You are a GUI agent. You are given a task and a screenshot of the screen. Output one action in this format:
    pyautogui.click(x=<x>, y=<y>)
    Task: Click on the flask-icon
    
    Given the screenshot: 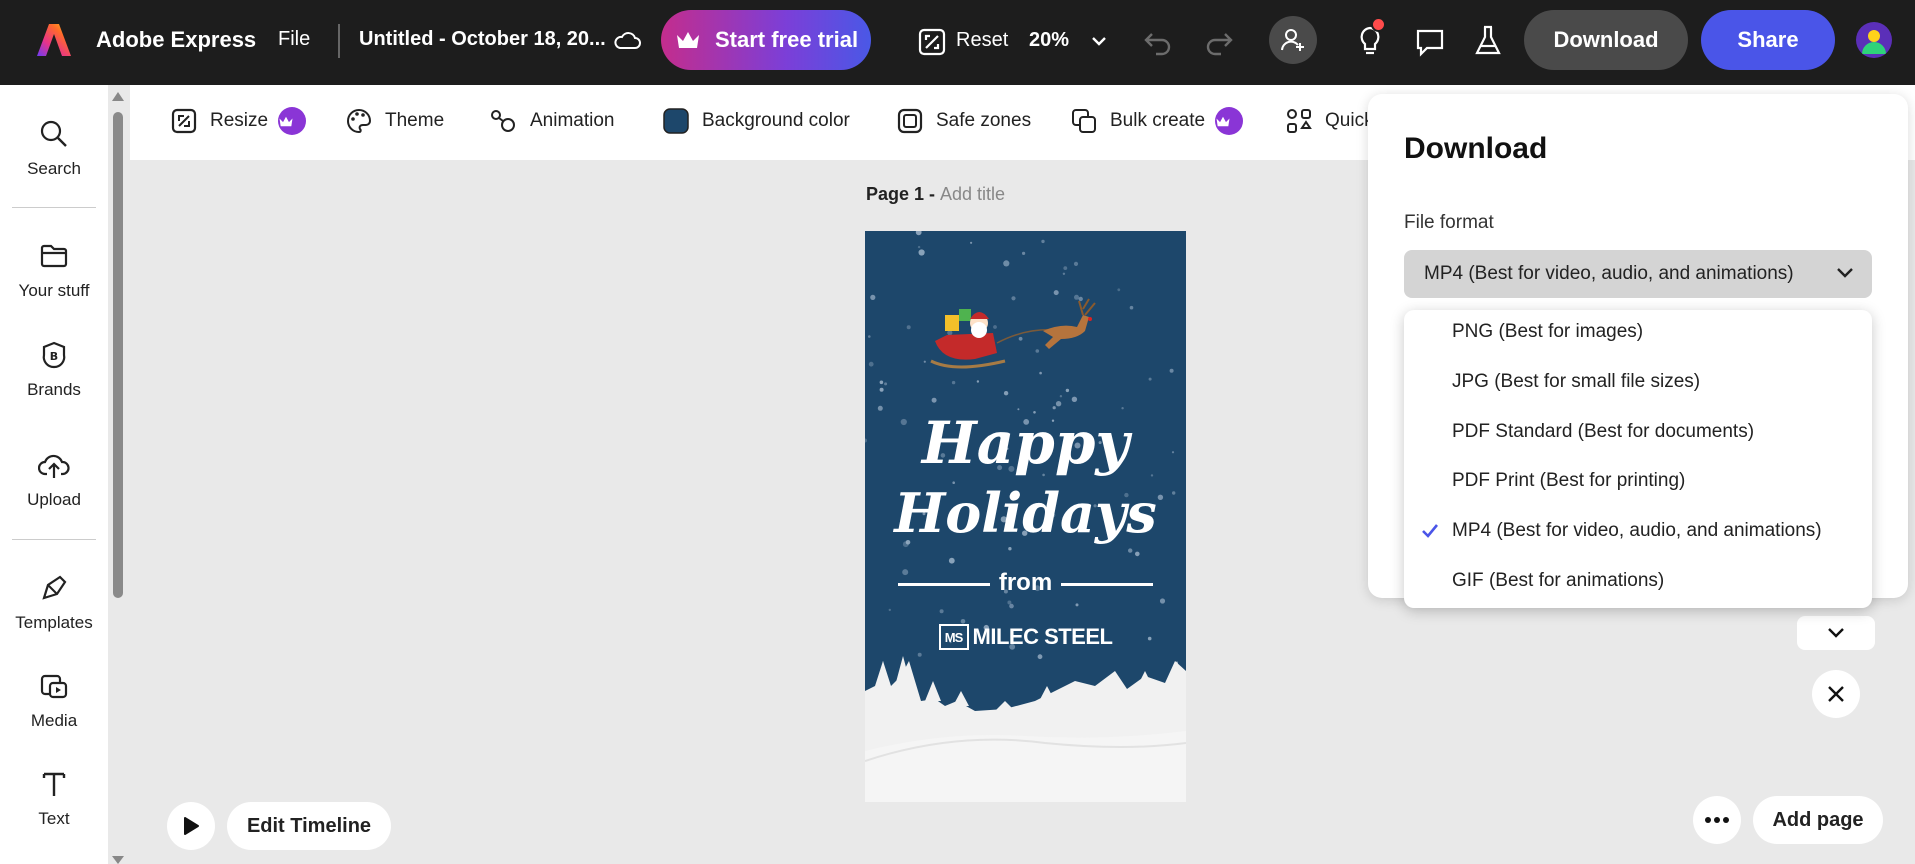 What is the action you would take?
    pyautogui.click(x=1488, y=41)
    